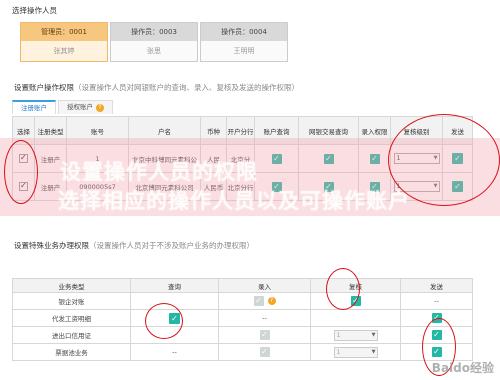  I want to click on select-operator-title-text: 选择操作人员, so click(34, 10).